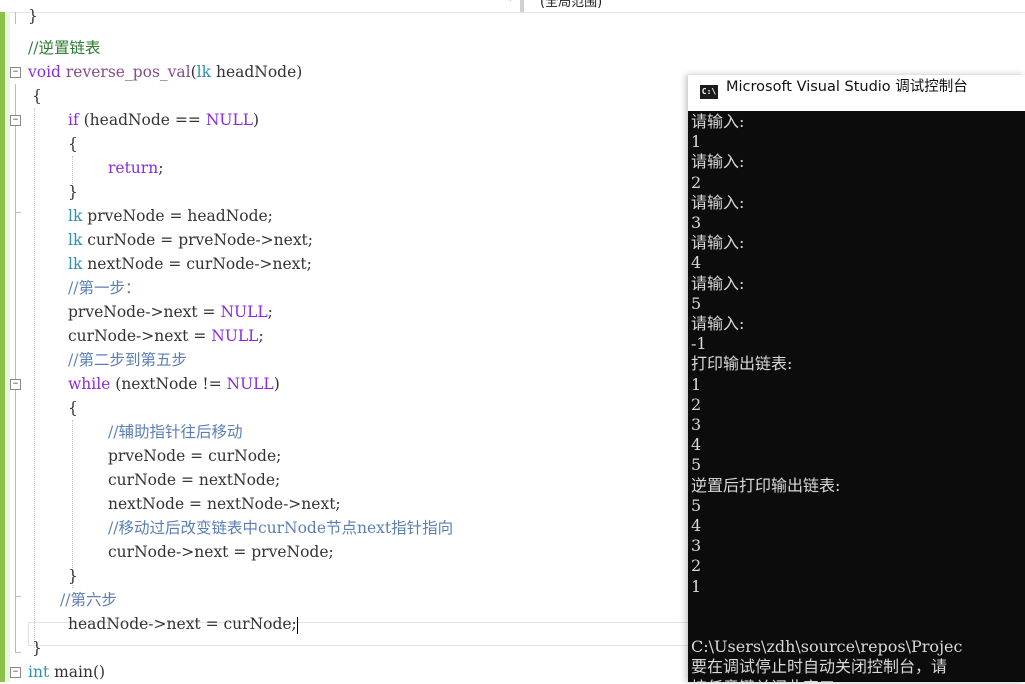 The width and height of the screenshot is (1025, 684). I want to click on code-line: //辅助指针往后移动, so click(175, 432).